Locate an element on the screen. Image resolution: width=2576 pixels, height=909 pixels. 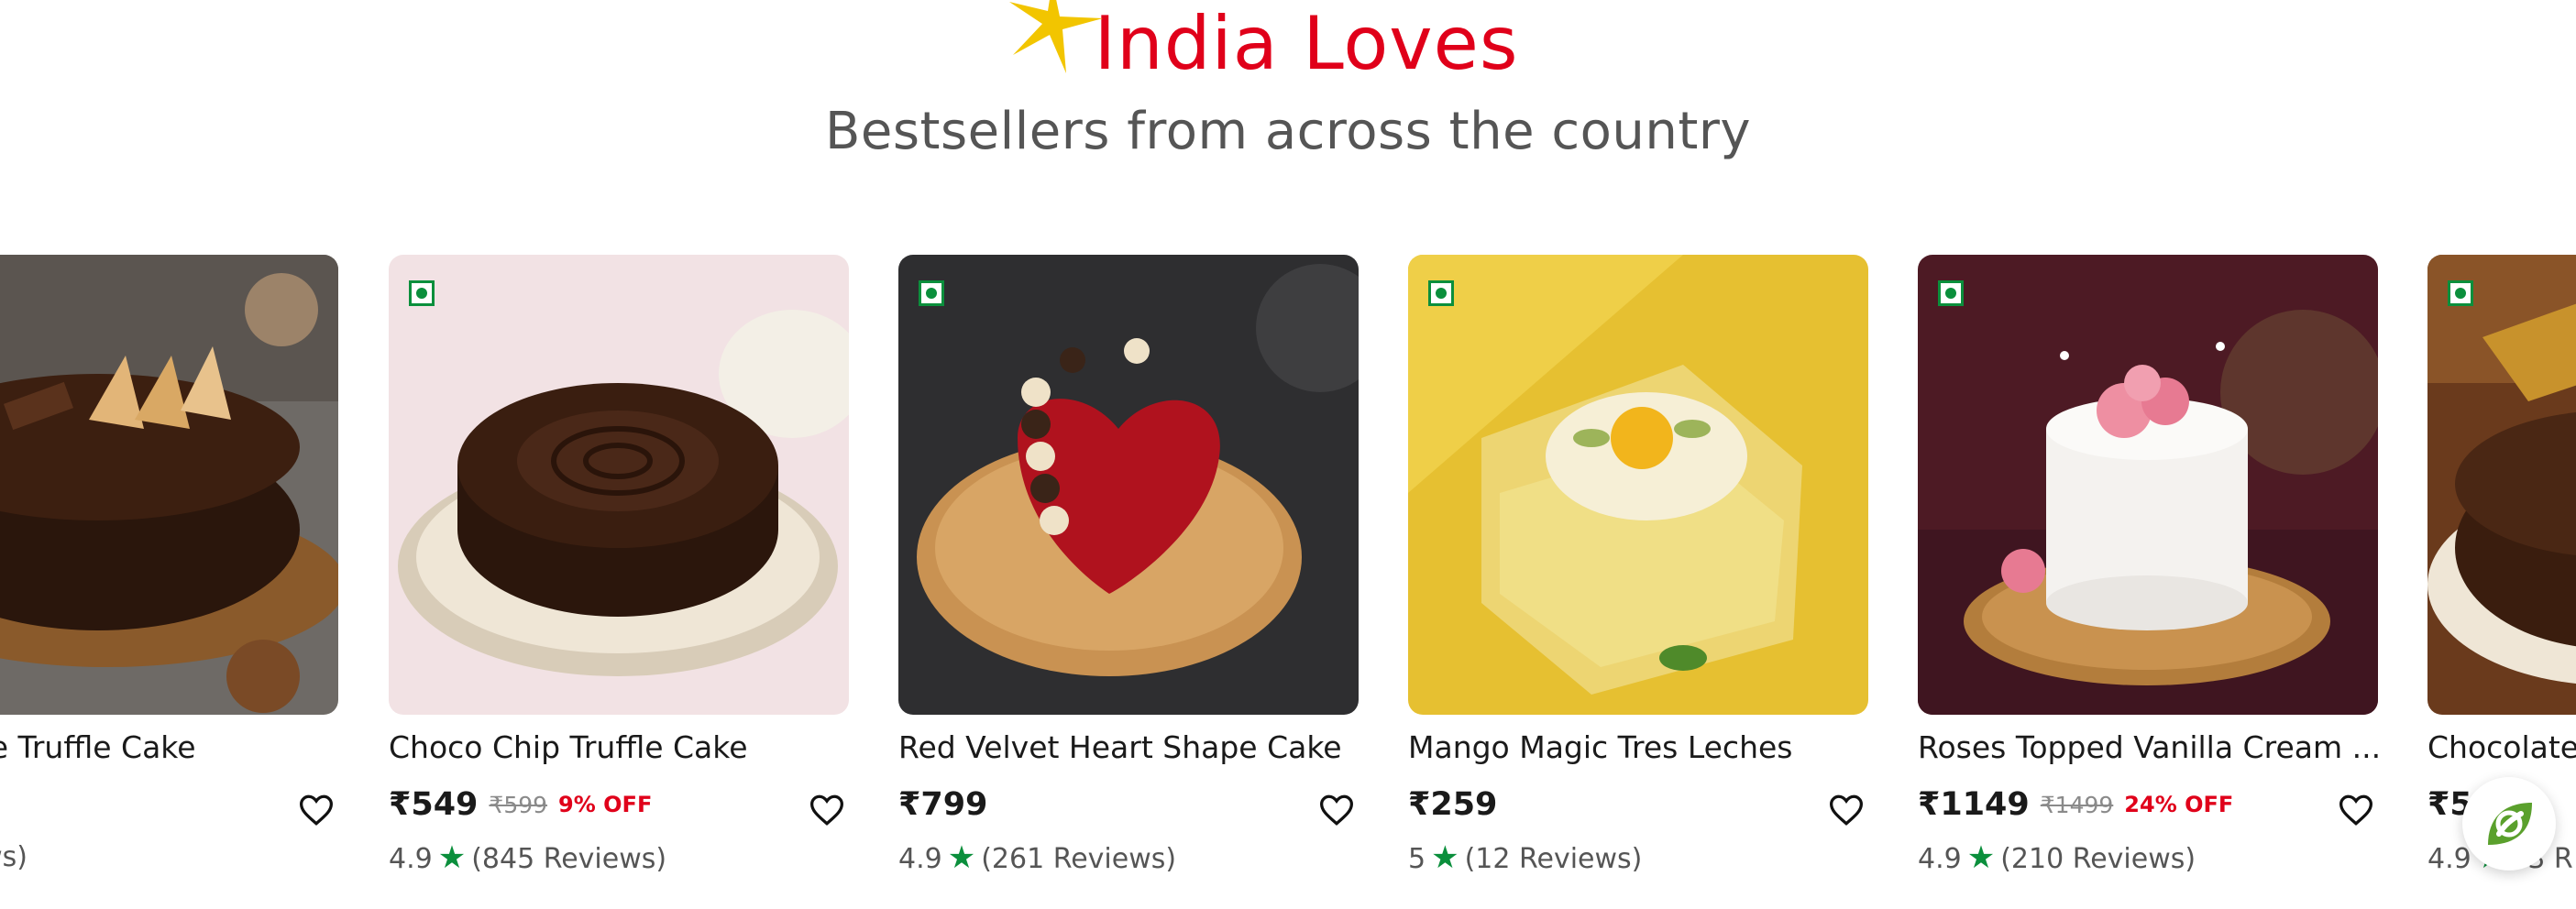
section-title-text: India Loves is located at coordinates (1306, 44).